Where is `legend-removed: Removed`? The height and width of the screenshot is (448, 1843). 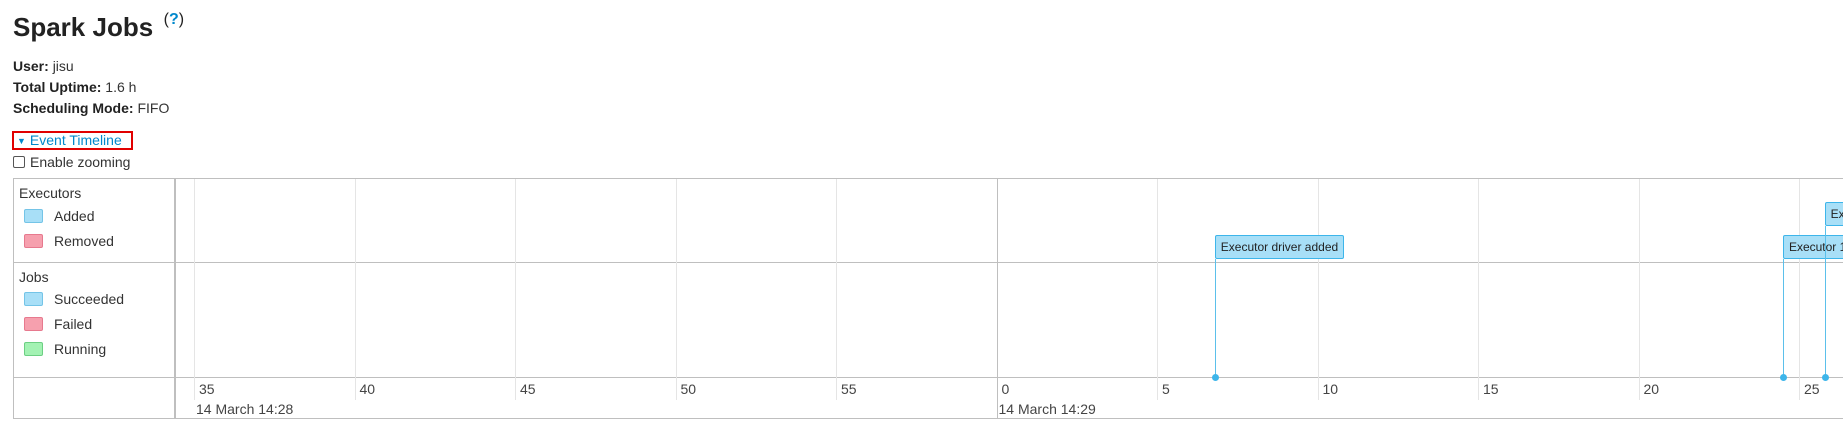
legend-removed: Removed is located at coordinates (69, 241).